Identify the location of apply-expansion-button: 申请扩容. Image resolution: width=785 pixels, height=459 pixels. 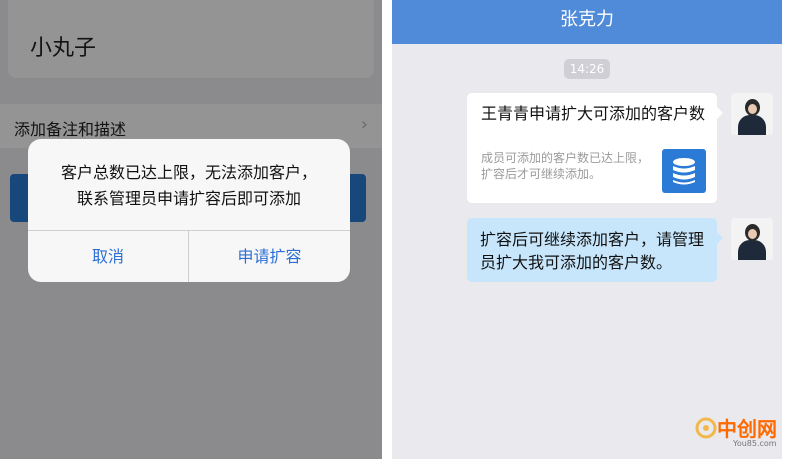
(269, 256).